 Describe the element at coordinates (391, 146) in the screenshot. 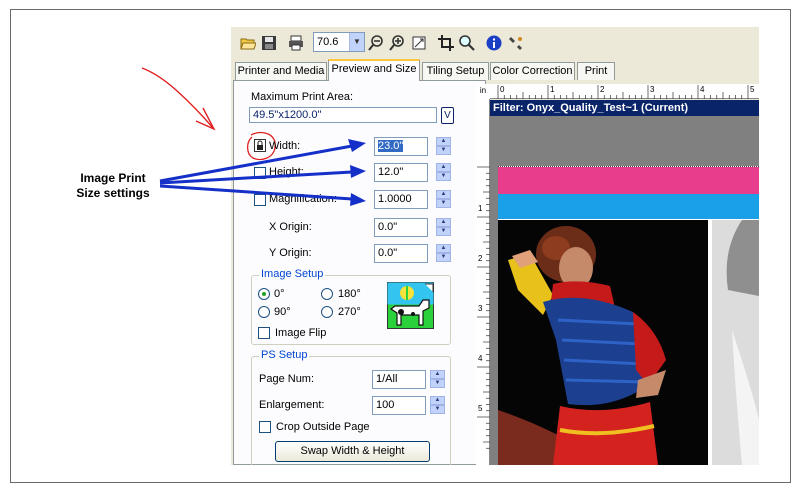

I see `width-value: 23.0"` at that location.